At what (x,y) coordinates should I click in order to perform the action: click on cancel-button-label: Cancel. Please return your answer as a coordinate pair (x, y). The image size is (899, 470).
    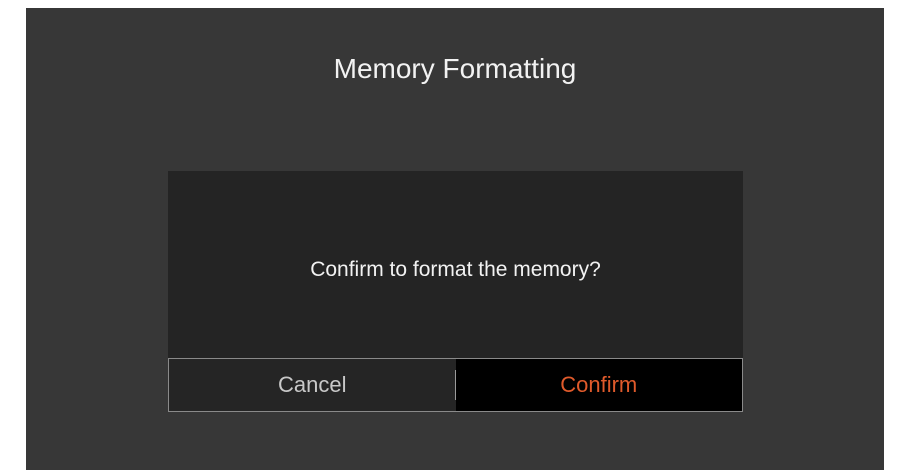
    Looking at the image, I should click on (312, 384).